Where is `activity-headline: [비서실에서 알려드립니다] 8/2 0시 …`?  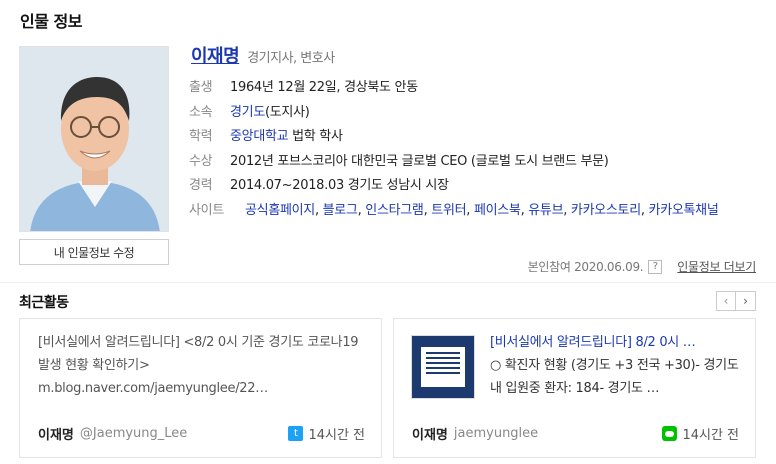 activity-headline: [비서실에서 알려드립니다] 8/2 0시 … is located at coordinates (593, 342).